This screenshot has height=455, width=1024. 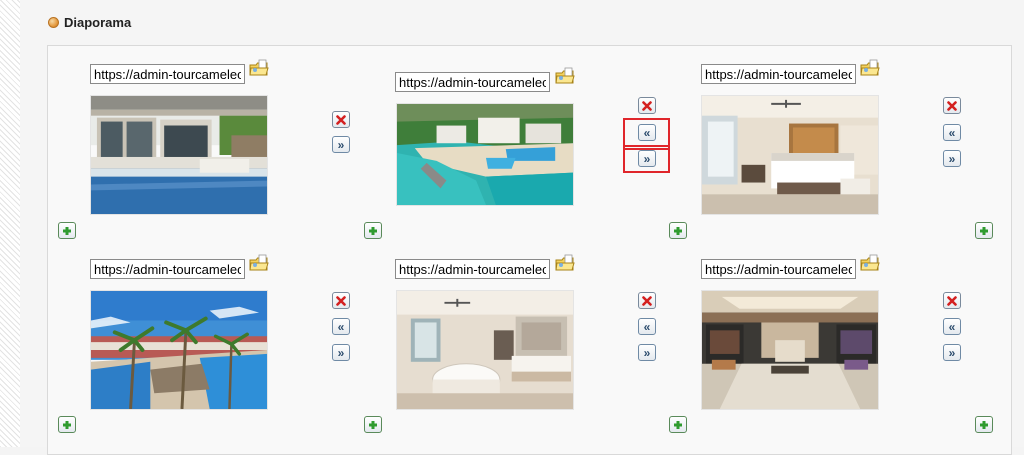 What do you see at coordinates (485, 350) in the screenshot?
I see `slide-image-bathroom` at bounding box center [485, 350].